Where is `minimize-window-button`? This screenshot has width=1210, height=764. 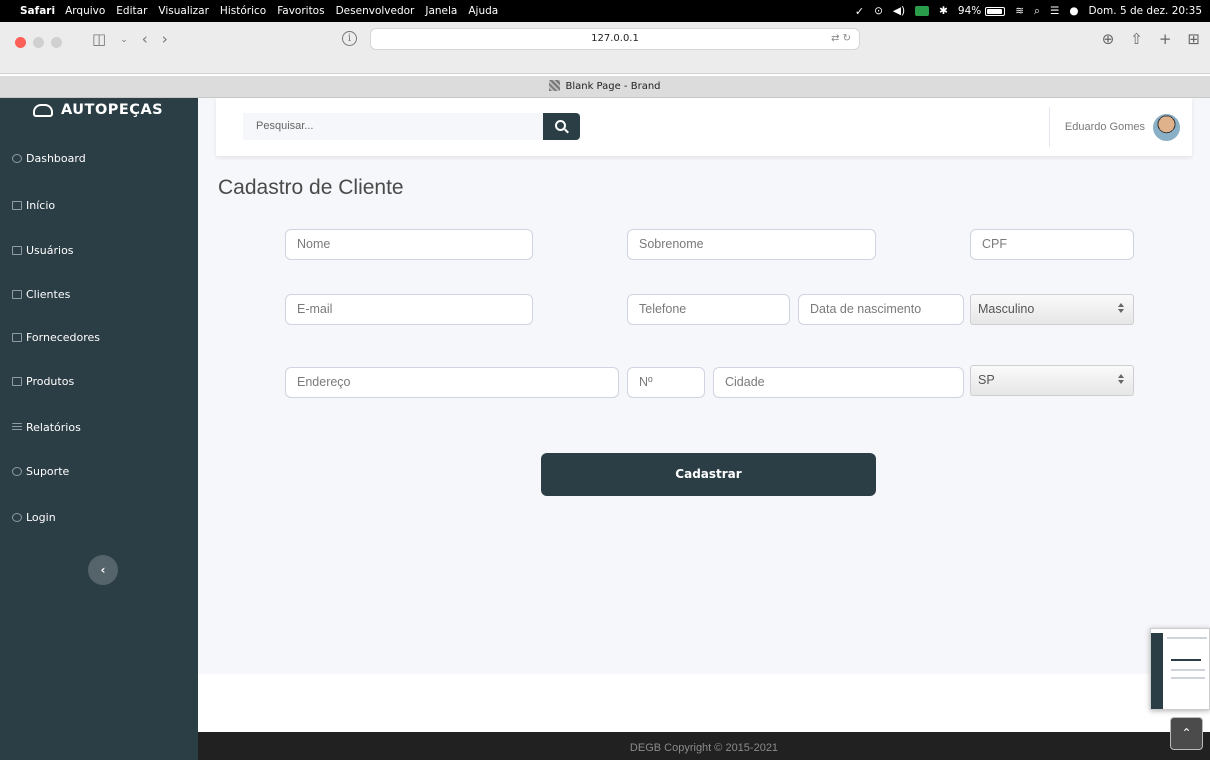
minimize-window-button is located at coordinates (38, 42).